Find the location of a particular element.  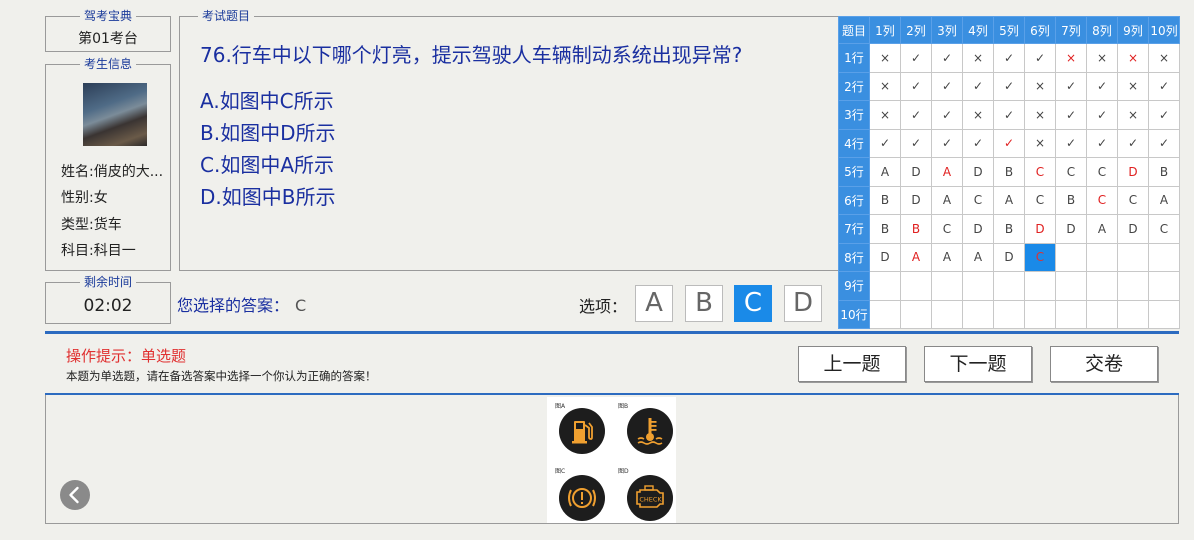

next-question-button: 下一题 is located at coordinates (978, 364).